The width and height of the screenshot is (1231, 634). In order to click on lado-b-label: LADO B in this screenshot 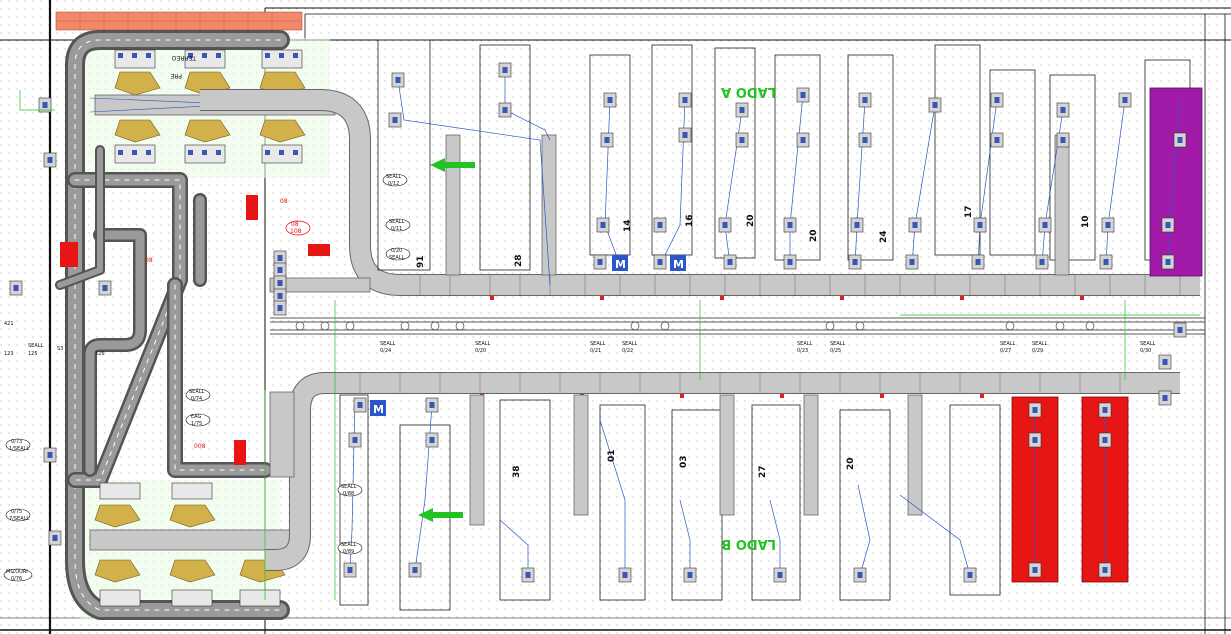, I will do `click(748, 543)`.